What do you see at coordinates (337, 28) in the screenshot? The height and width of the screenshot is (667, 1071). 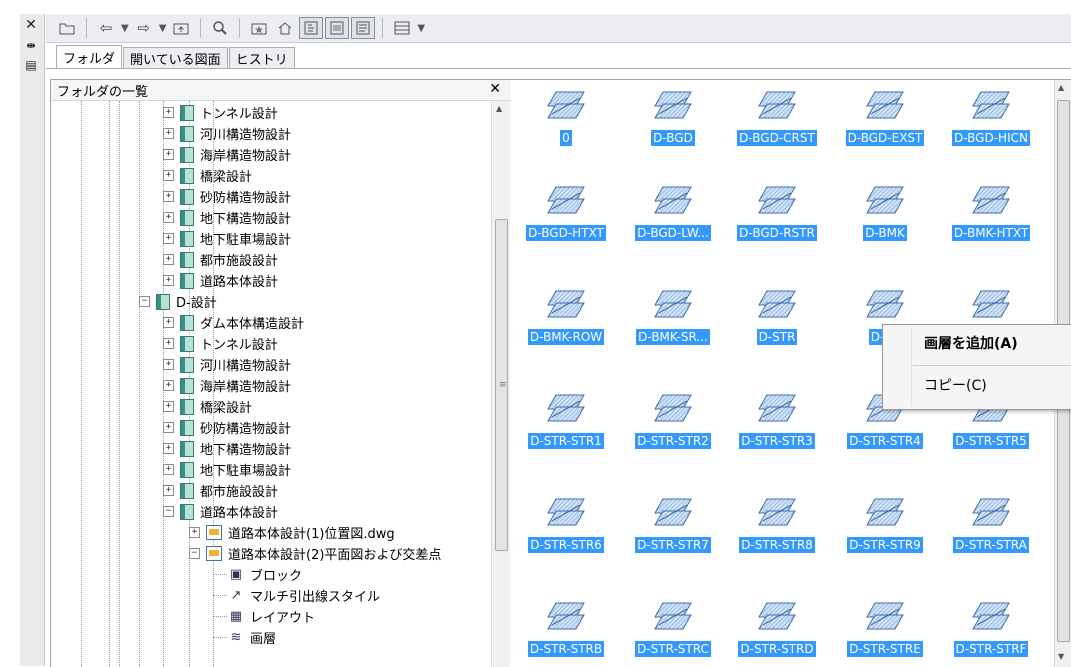 I see `preview-icon` at bounding box center [337, 28].